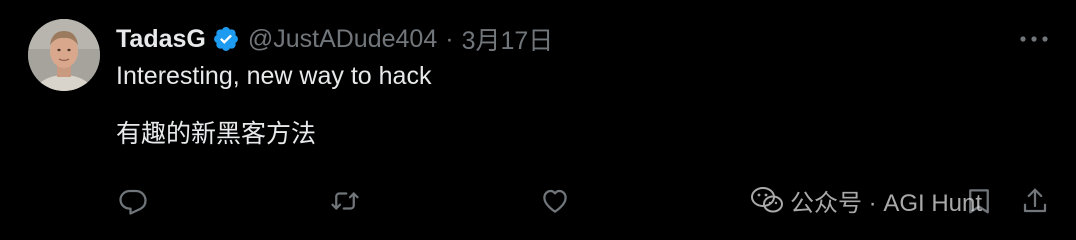 Image resolution: width=1076 pixels, height=240 pixels. I want to click on wechat-watermark: 公众号 · AGI Hunt, so click(866, 200).